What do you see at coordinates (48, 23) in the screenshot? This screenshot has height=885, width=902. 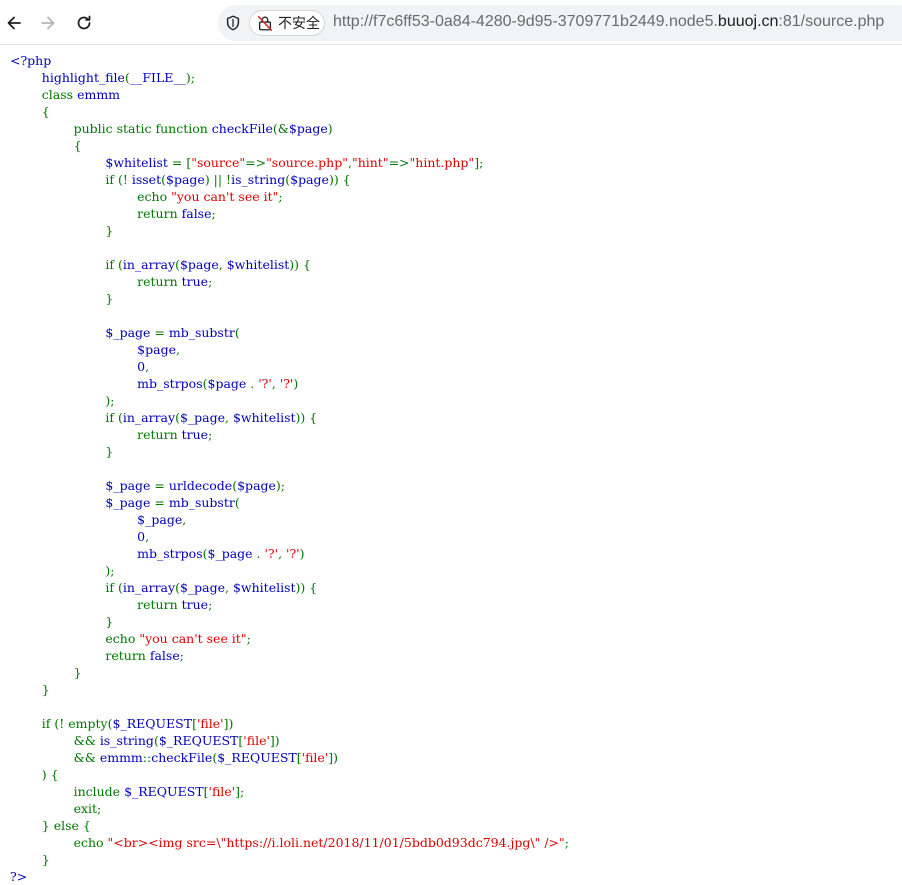 I see `forward-button` at bounding box center [48, 23].